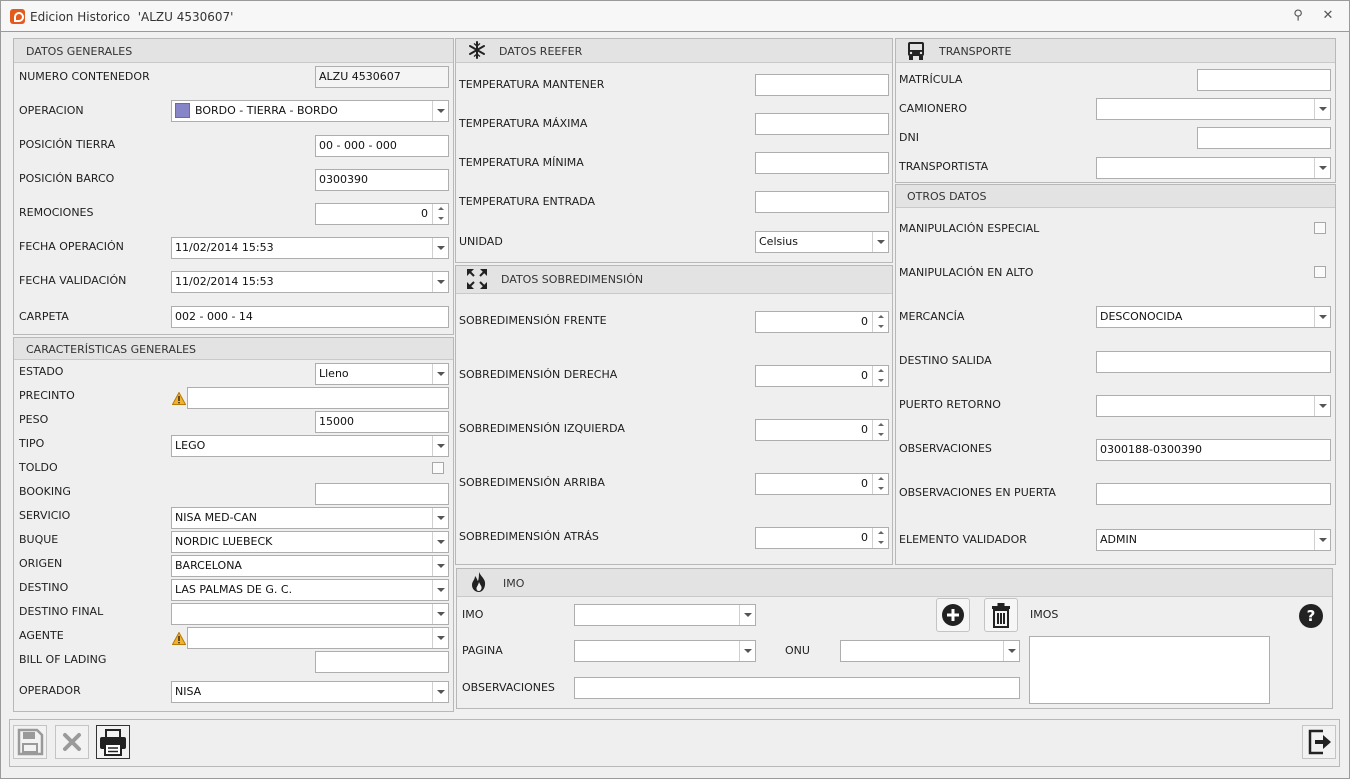  What do you see at coordinates (382, 214) in the screenshot?
I see `remociones-stepper: 0` at bounding box center [382, 214].